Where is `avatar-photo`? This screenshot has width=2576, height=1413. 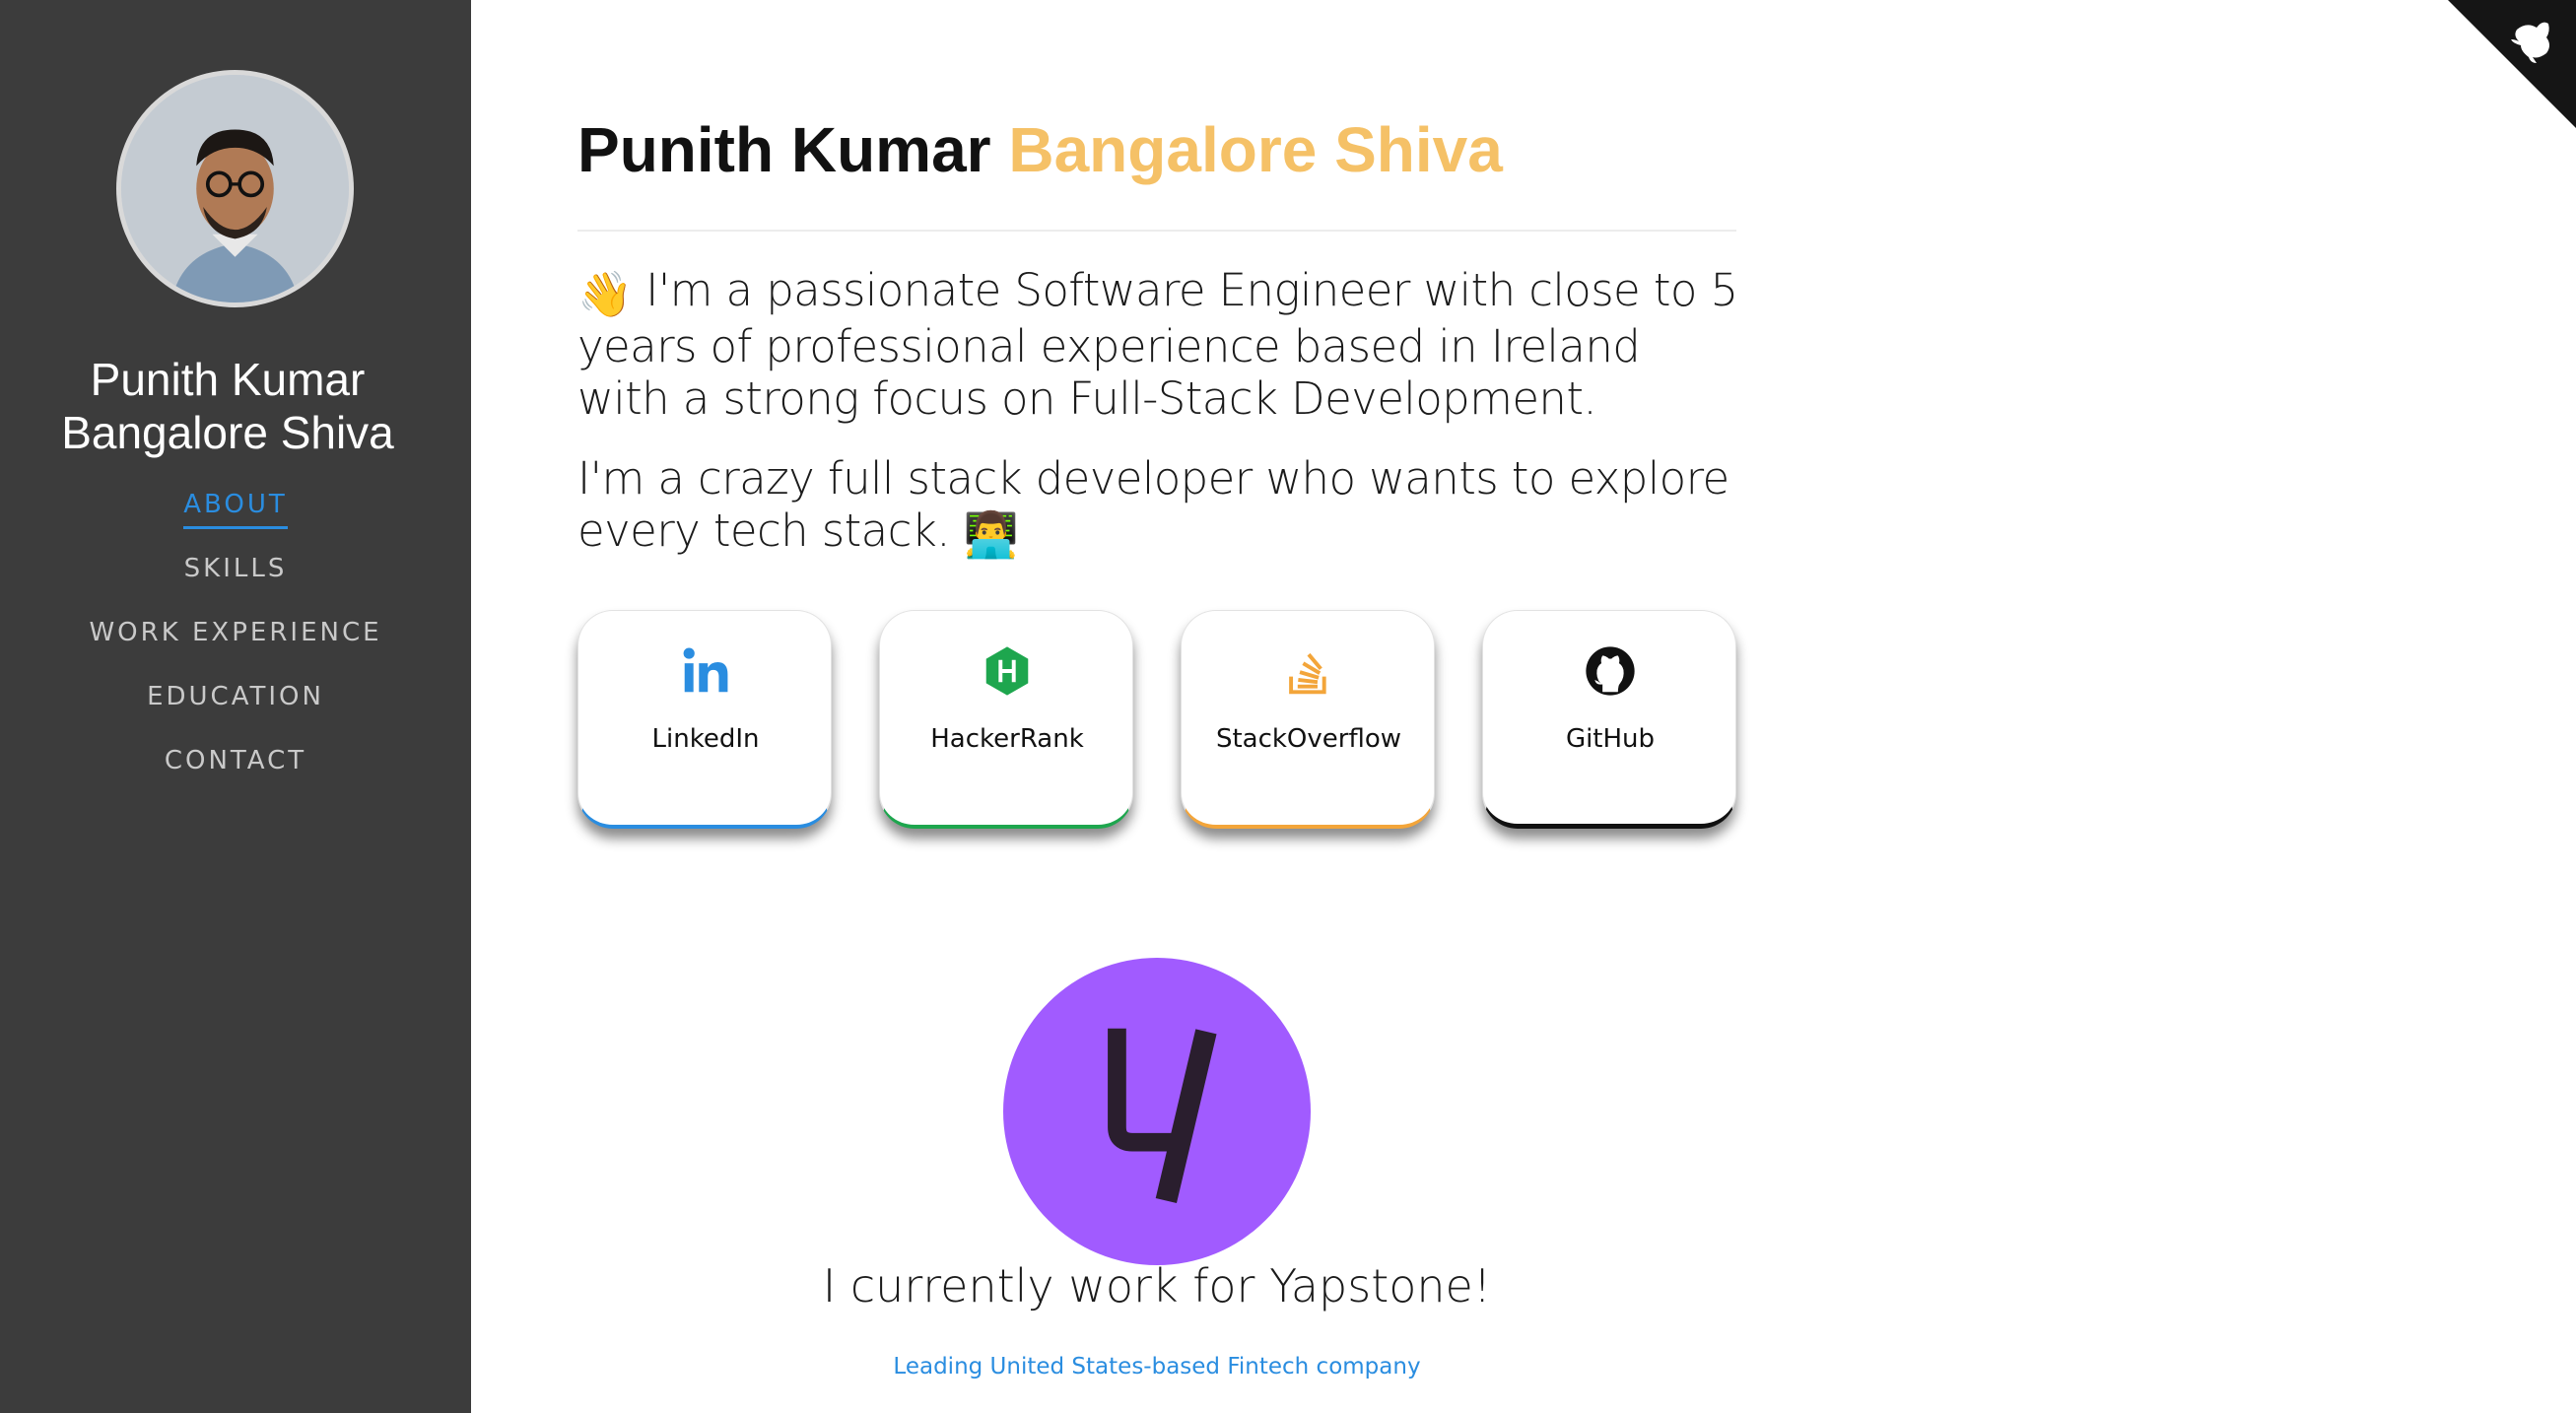 avatar-photo is located at coordinates (235, 189).